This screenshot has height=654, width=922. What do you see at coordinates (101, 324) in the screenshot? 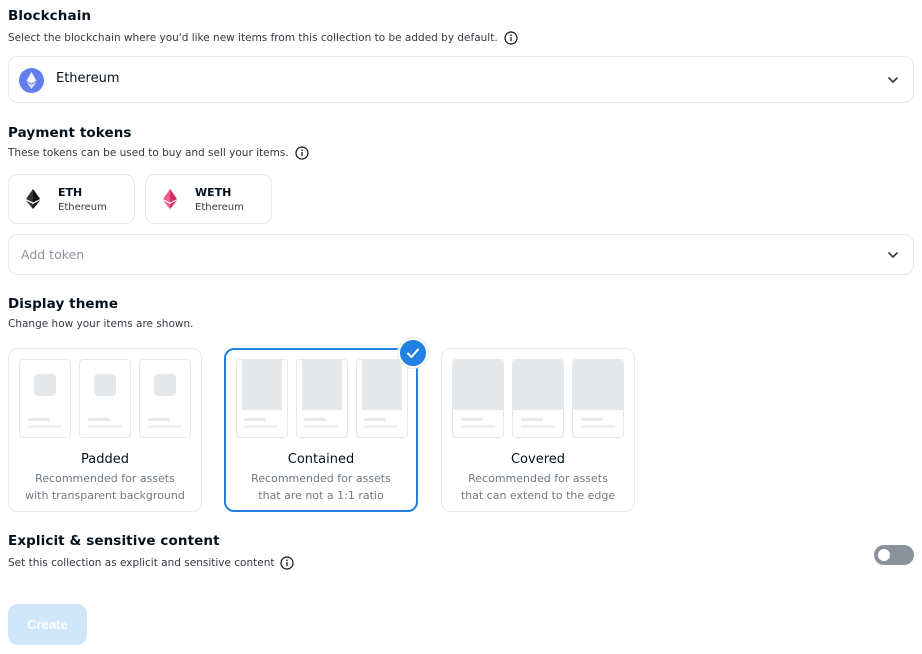
I see `display-theme-description: Change how your items are shown.` at bounding box center [101, 324].